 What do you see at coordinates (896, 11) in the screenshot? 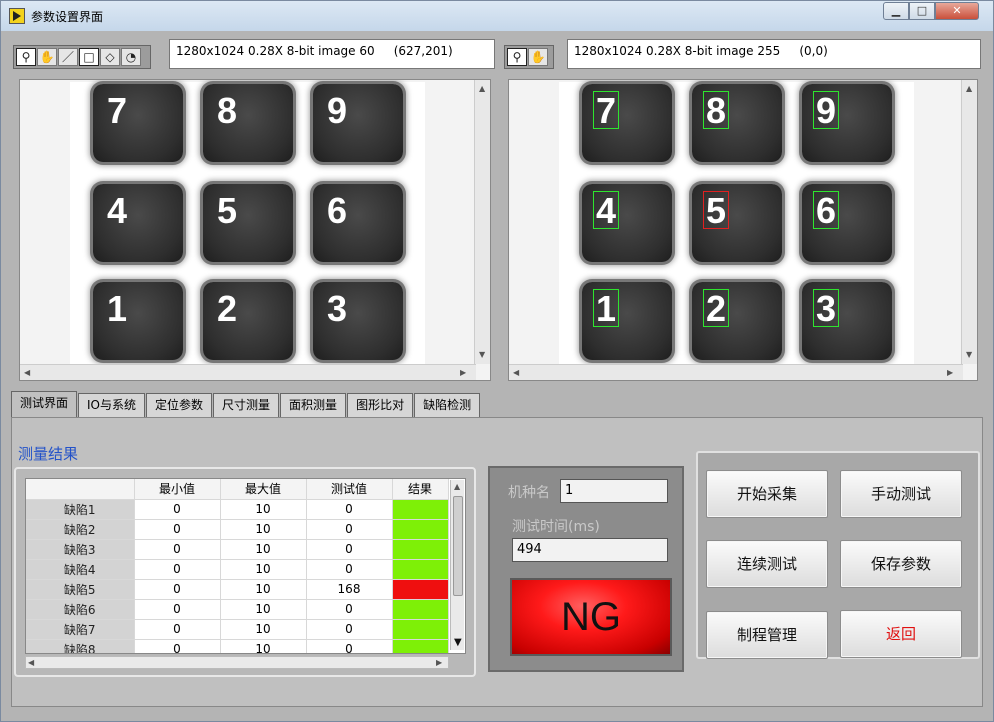
I see `minimize-button: ▁` at bounding box center [896, 11].